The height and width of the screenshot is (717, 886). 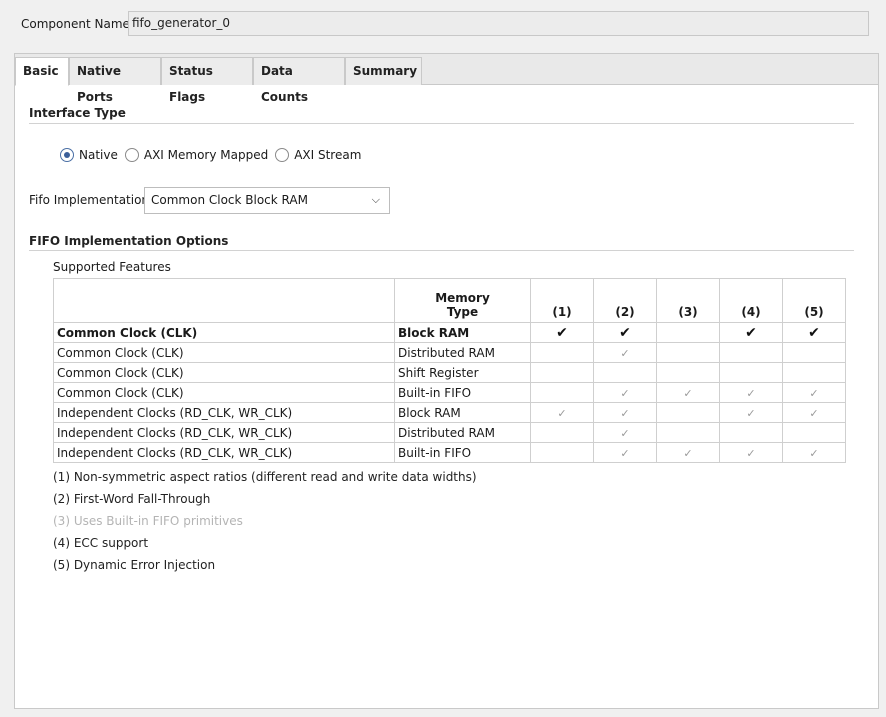 What do you see at coordinates (67, 155) in the screenshot?
I see `radio-selected-icon` at bounding box center [67, 155].